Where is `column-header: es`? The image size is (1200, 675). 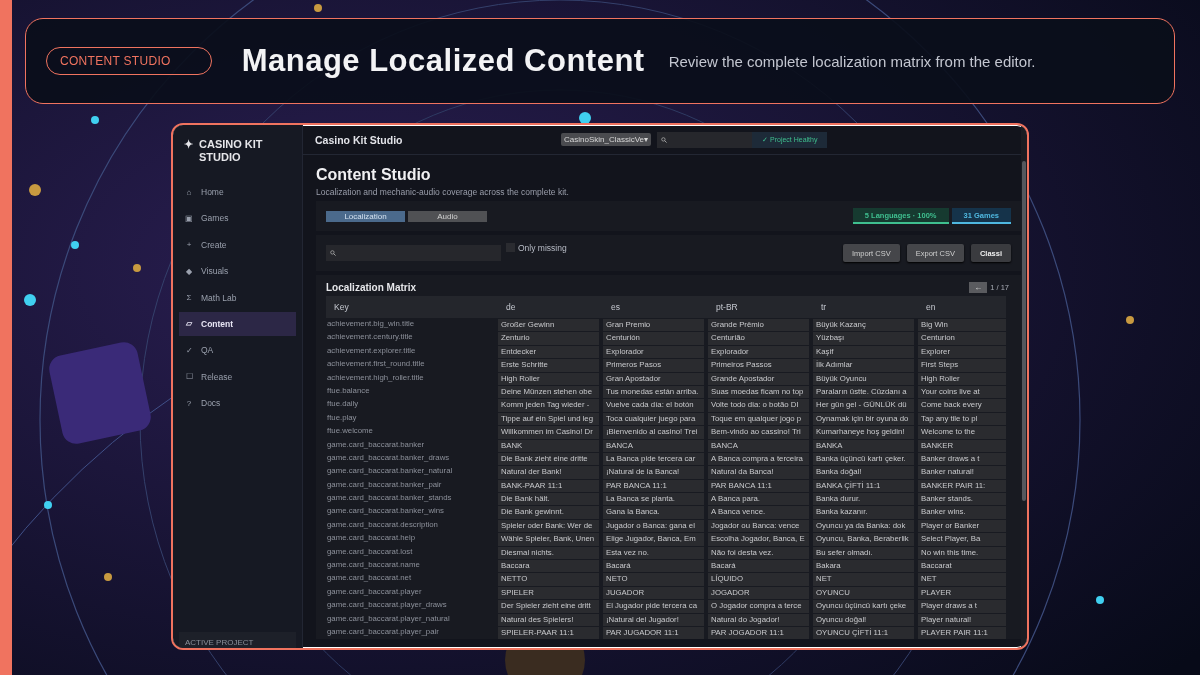 column-header: es is located at coordinates (615, 307).